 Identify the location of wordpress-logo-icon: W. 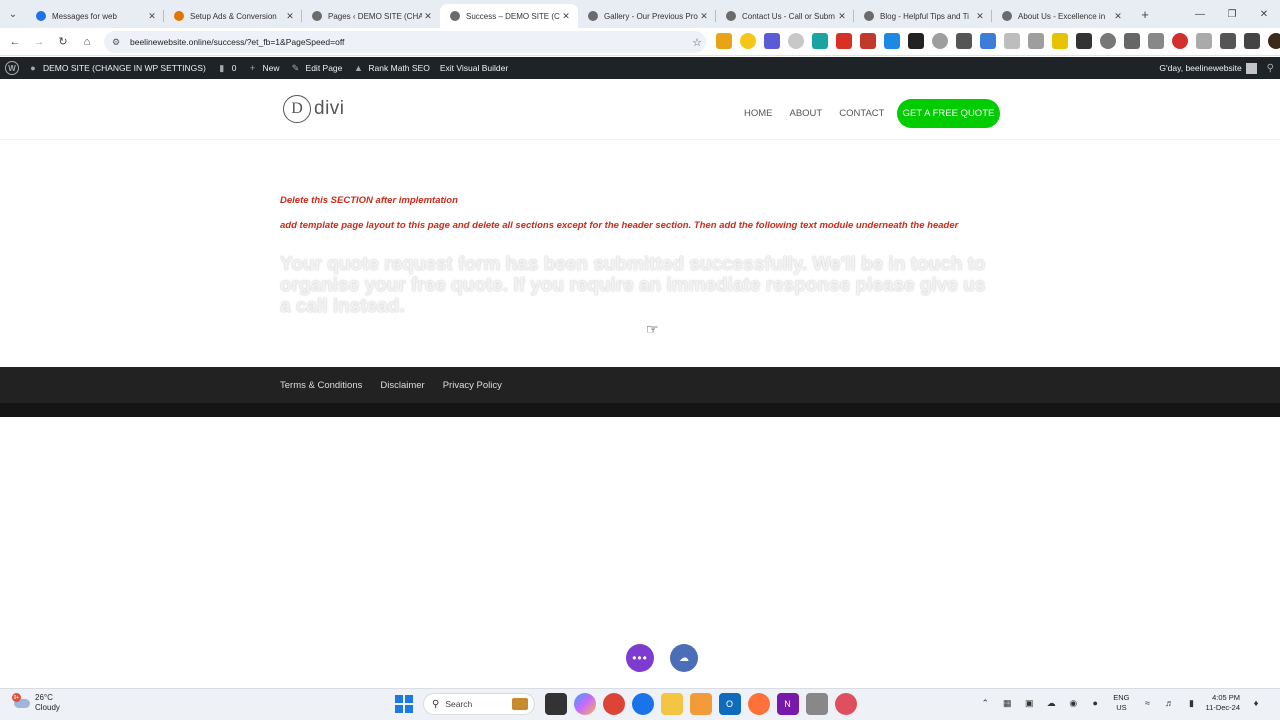
(12, 68).